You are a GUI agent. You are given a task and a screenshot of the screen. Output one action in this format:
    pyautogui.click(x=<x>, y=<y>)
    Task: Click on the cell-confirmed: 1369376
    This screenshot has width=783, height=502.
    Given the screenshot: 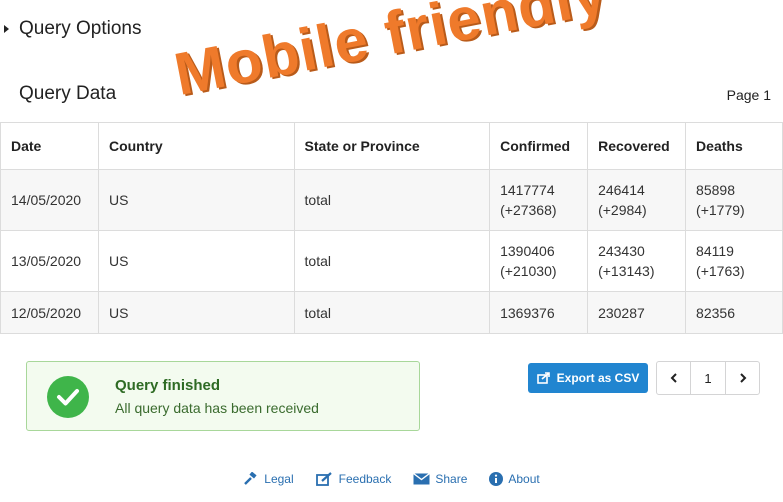 What is the action you would take?
    pyautogui.click(x=539, y=312)
    